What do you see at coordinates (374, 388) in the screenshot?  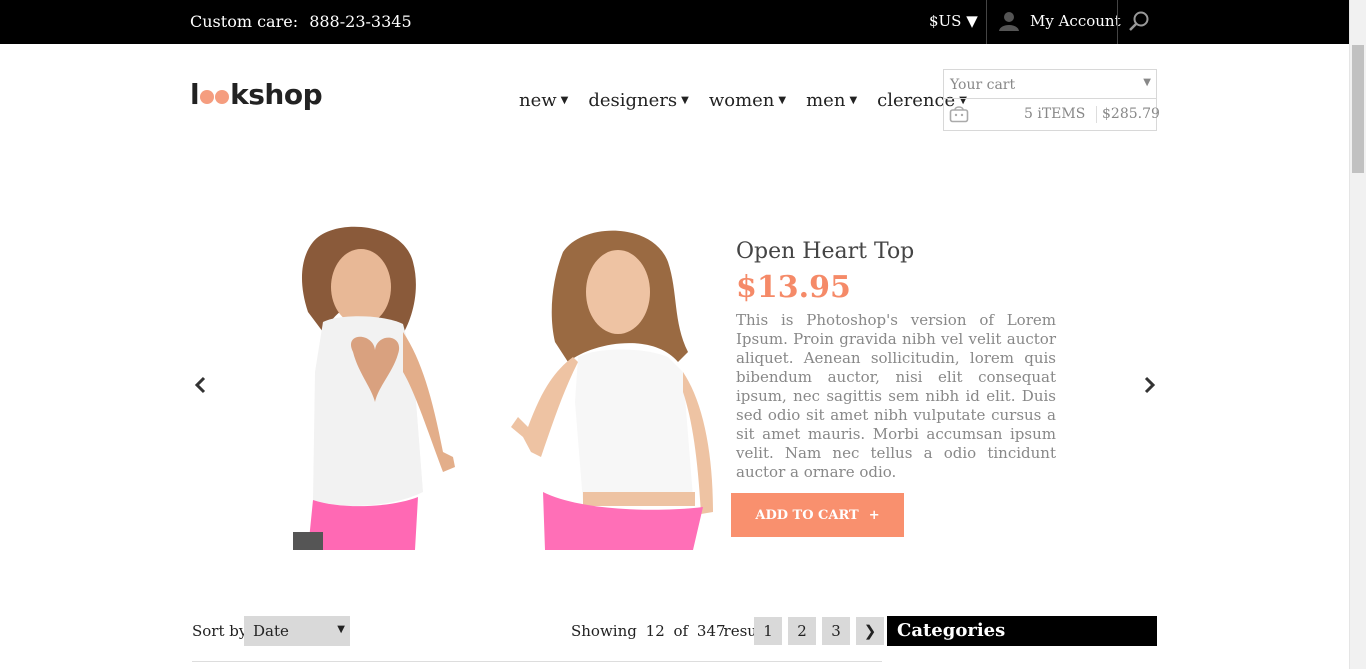 I see `model-back-view` at bounding box center [374, 388].